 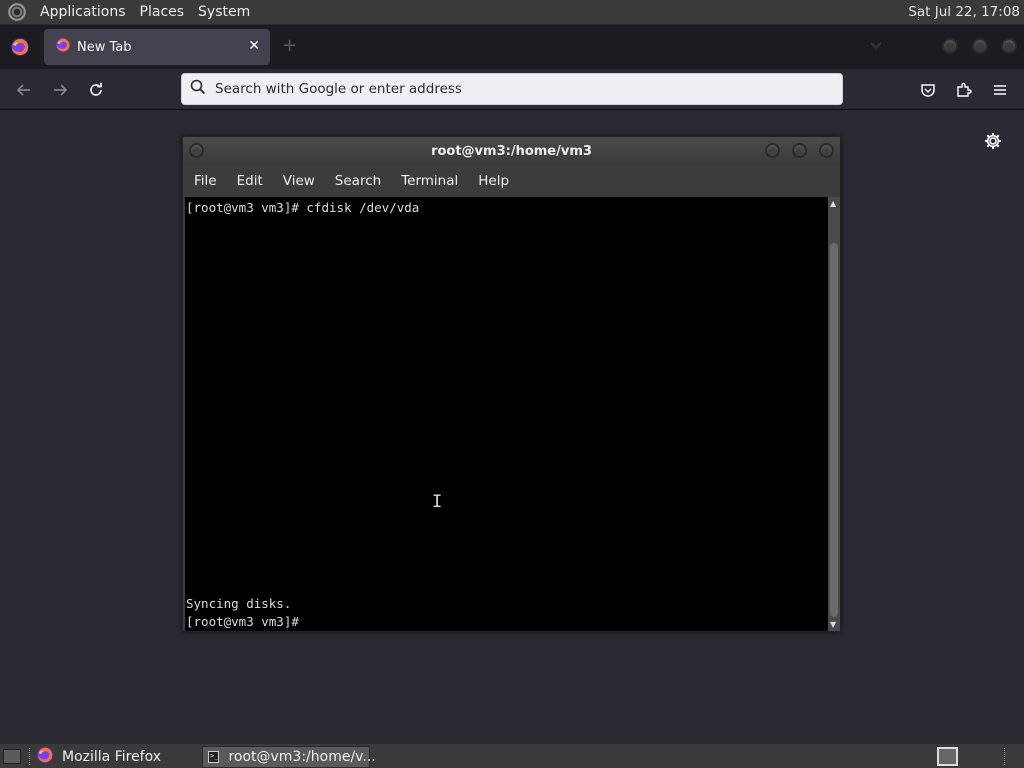 What do you see at coordinates (980, 46) in the screenshot?
I see `window-maximize-button` at bounding box center [980, 46].